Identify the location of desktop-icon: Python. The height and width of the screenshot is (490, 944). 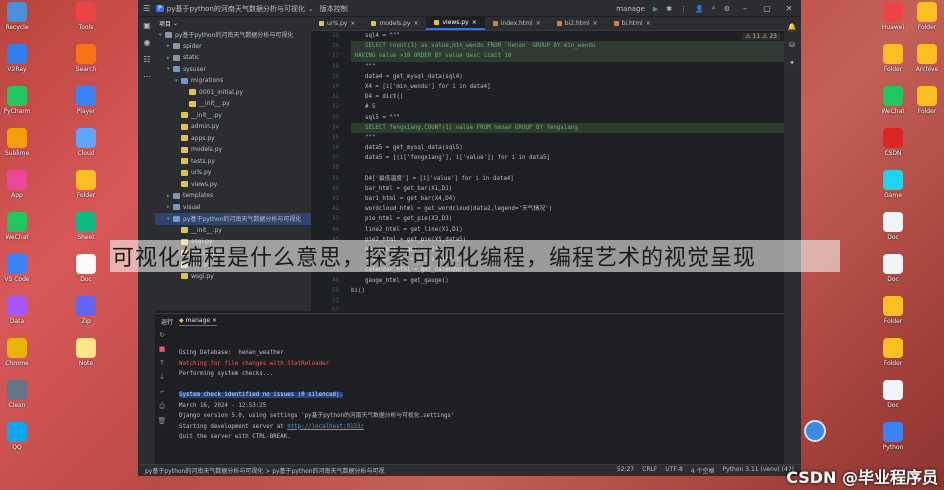
(893, 441).